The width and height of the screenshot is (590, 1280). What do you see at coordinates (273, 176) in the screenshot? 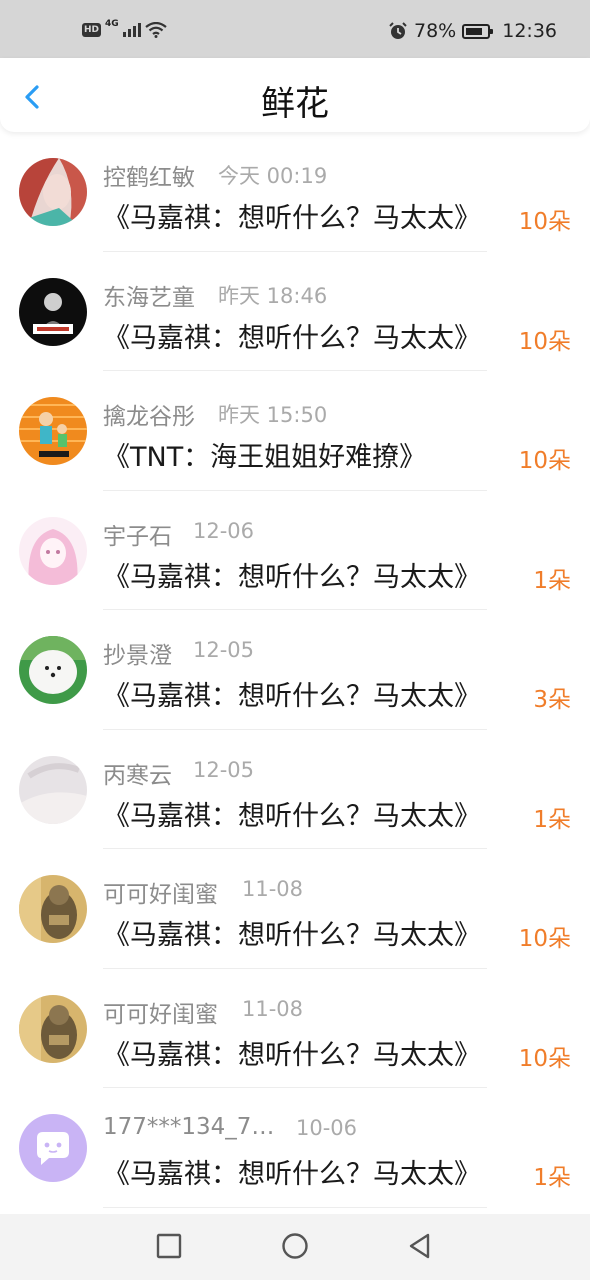
I see `gift-time: 今天 00:19` at bounding box center [273, 176].